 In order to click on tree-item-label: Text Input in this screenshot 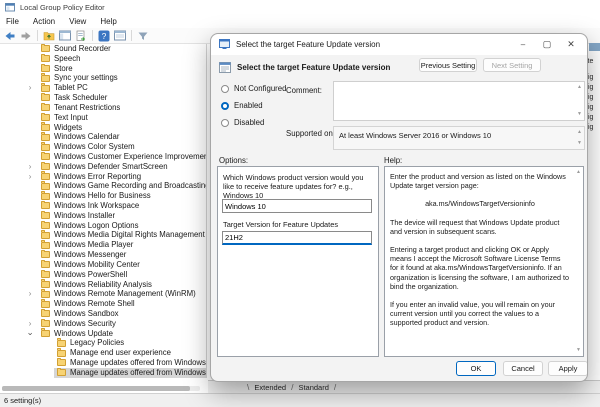, I will do `click(71, 117)`.